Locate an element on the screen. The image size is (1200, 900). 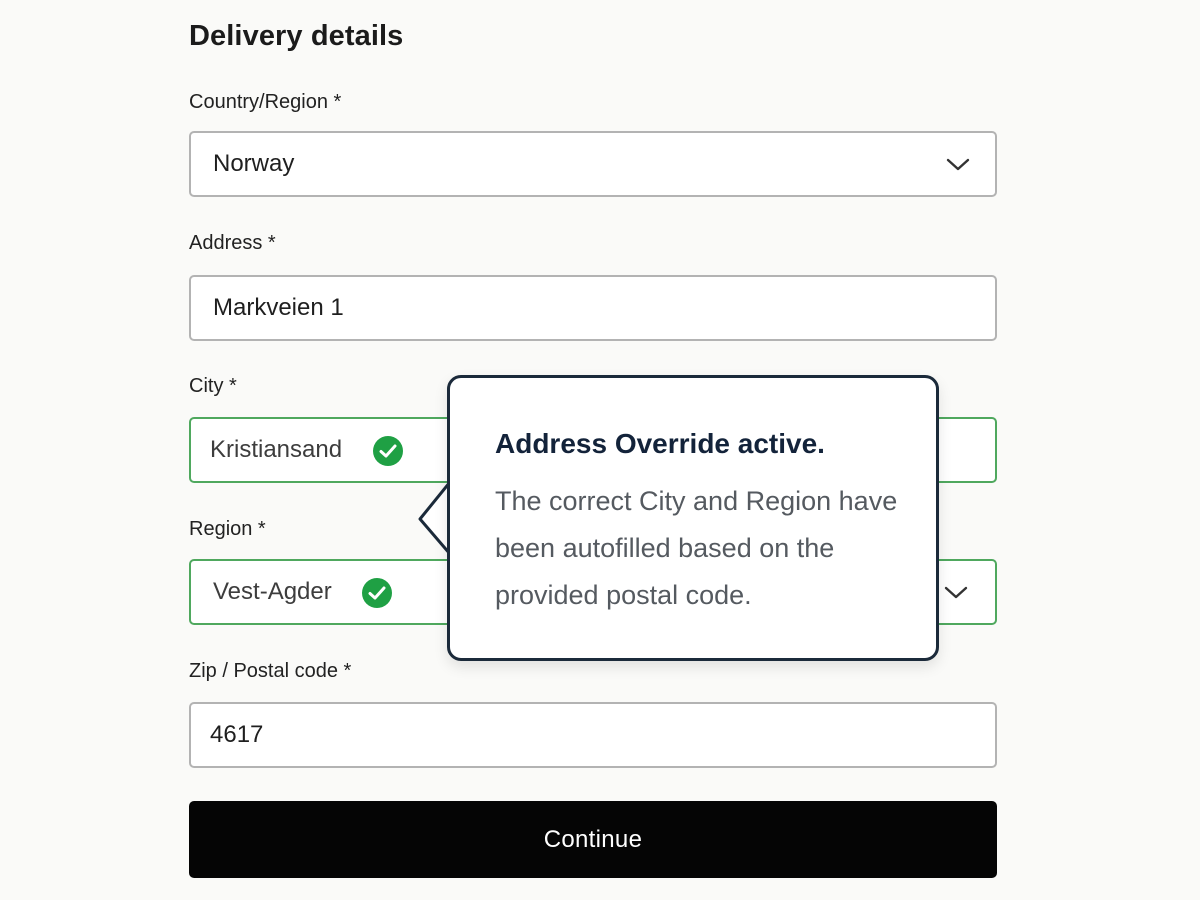
city-value: Kristiansand is located at coordinates (276, 449).